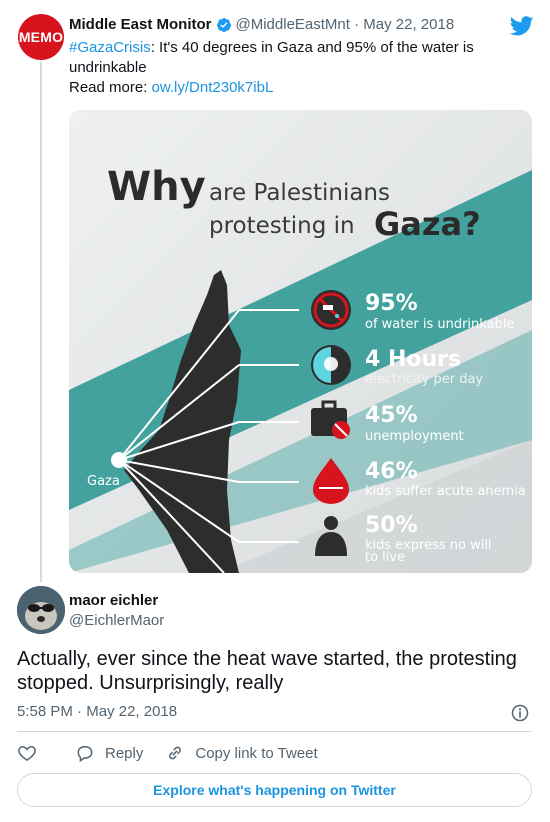 This screenshot has height=822, width=550. What do you see at coordinates (27, 753) in the screenshot?
I see `heart-icon` at bounding box center [27, 753].